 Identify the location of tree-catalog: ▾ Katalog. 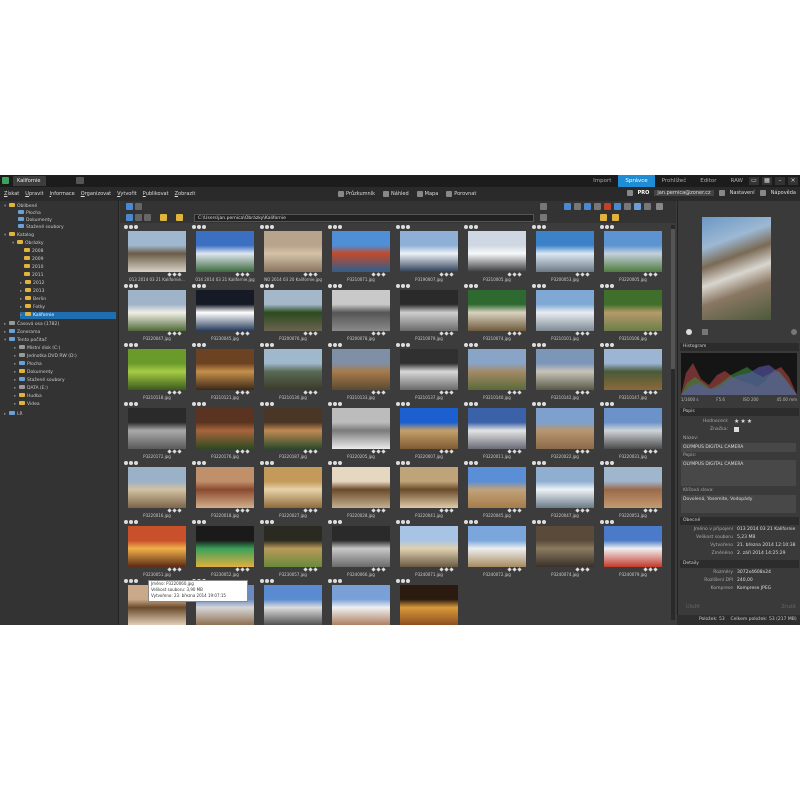
(19, 235).